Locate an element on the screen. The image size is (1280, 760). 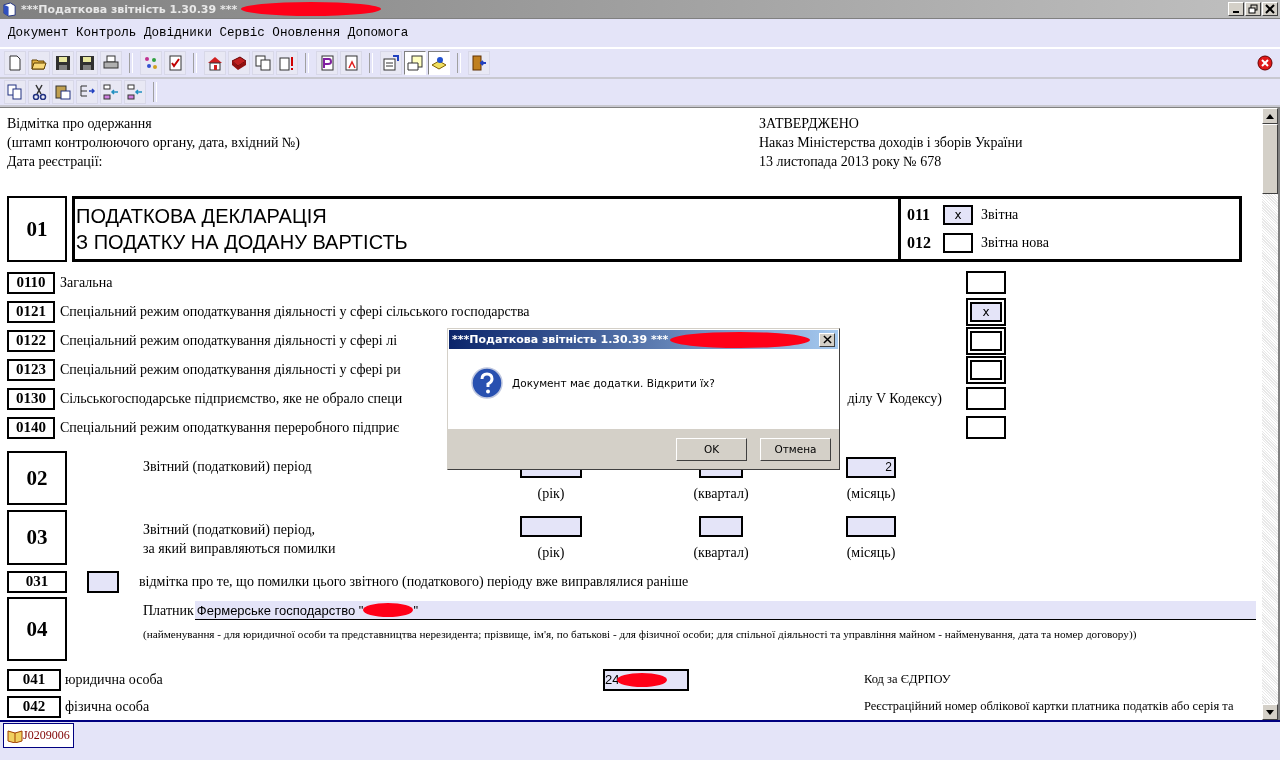
approval-note: Наказ Міністерства доходів і зборів України is located at coordinates (891, 143).